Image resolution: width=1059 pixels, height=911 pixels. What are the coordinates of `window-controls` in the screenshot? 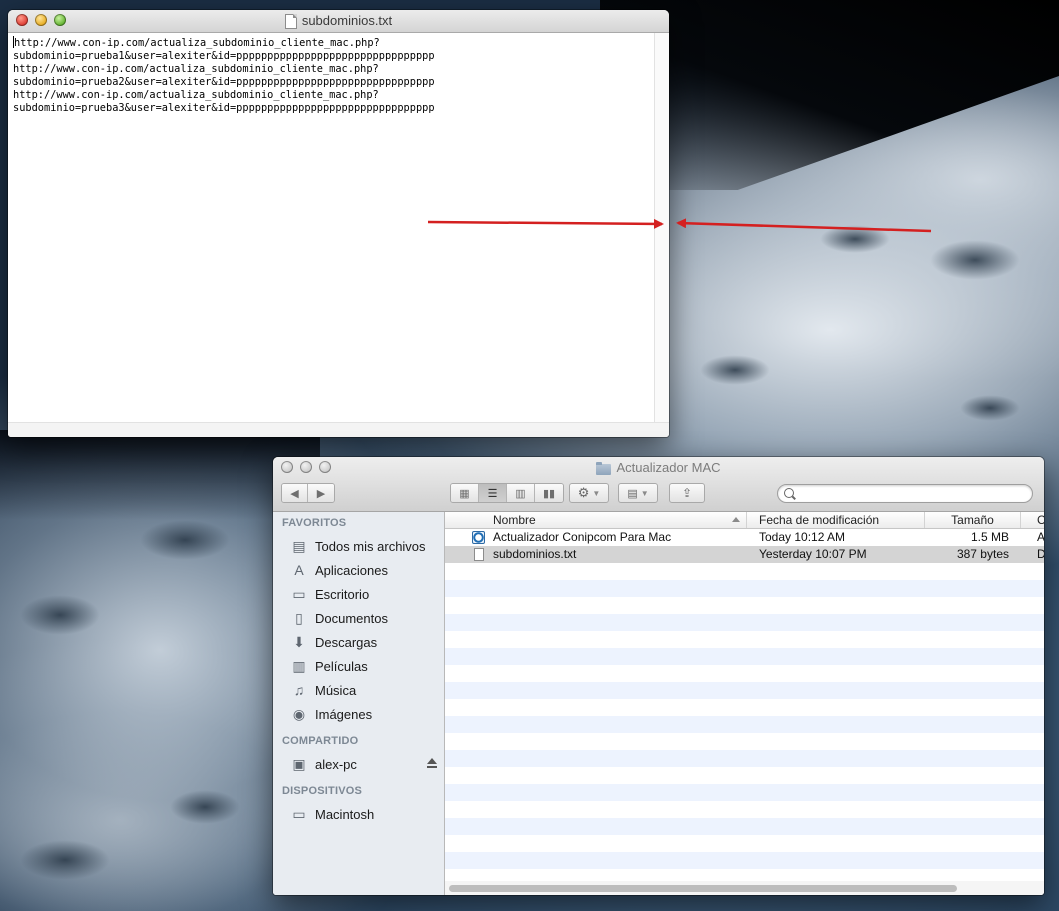 It's located at (306, 467).